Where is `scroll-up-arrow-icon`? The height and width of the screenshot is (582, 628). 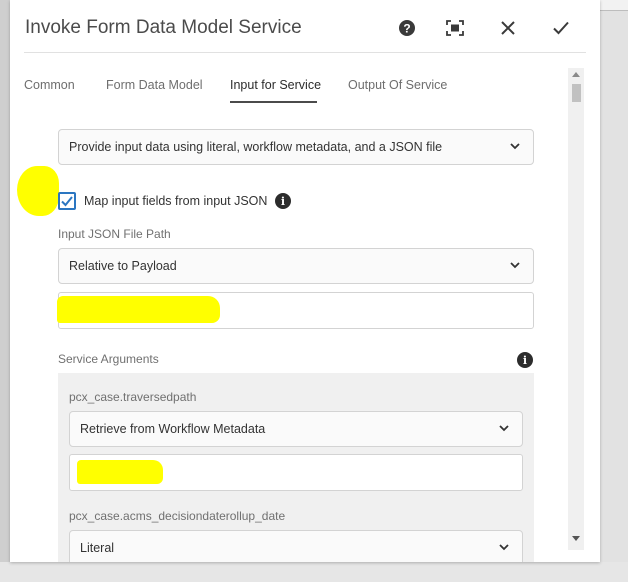
scroll-up-arrow-icon is located at coordinates (576, 74).